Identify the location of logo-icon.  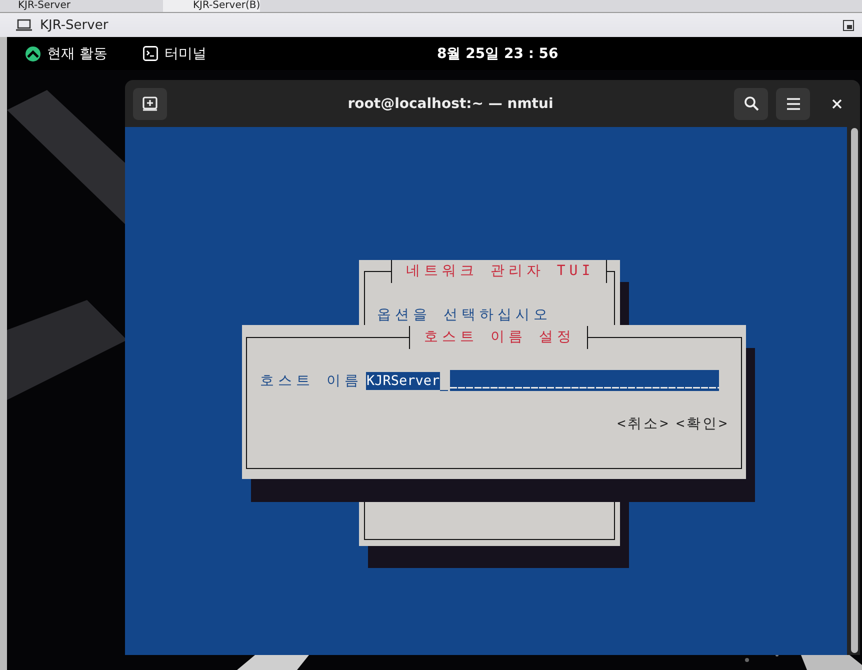
(33, 54).